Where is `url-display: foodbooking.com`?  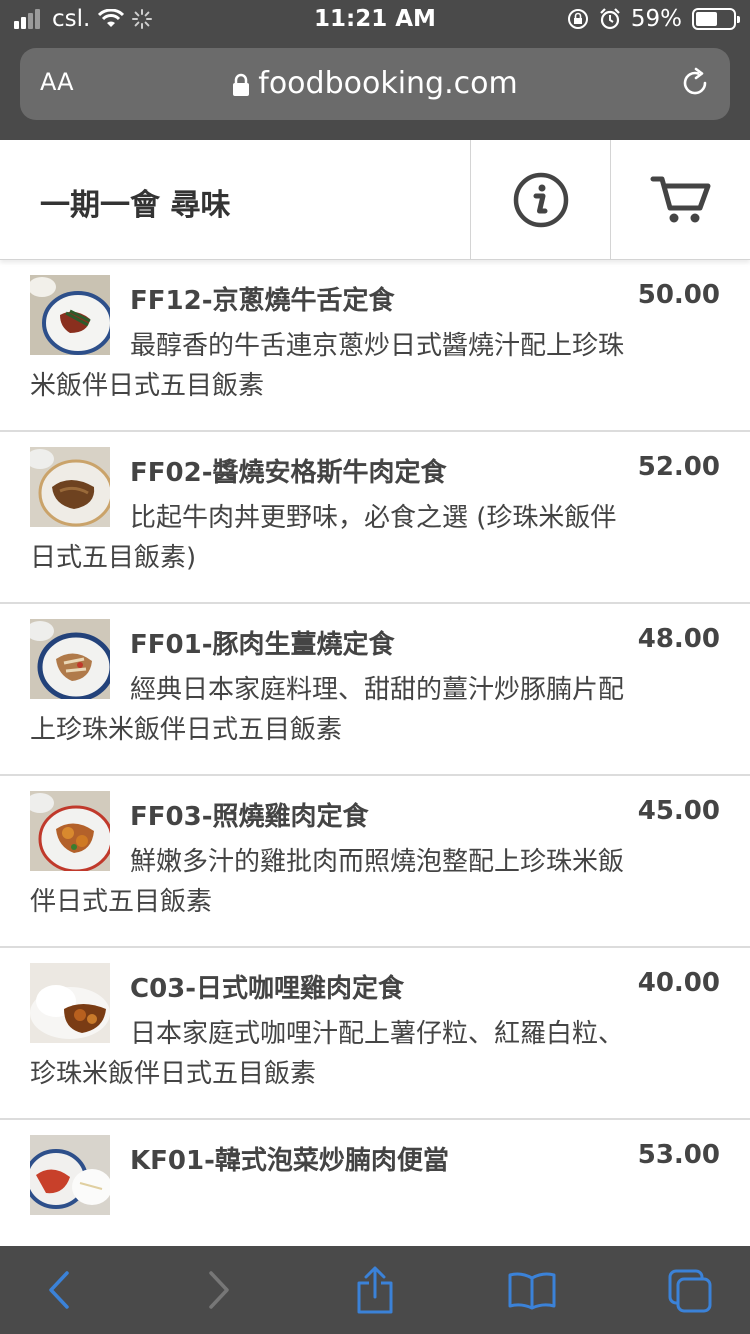
url-display: foodbooking.com is located at coordinates (375, 83).